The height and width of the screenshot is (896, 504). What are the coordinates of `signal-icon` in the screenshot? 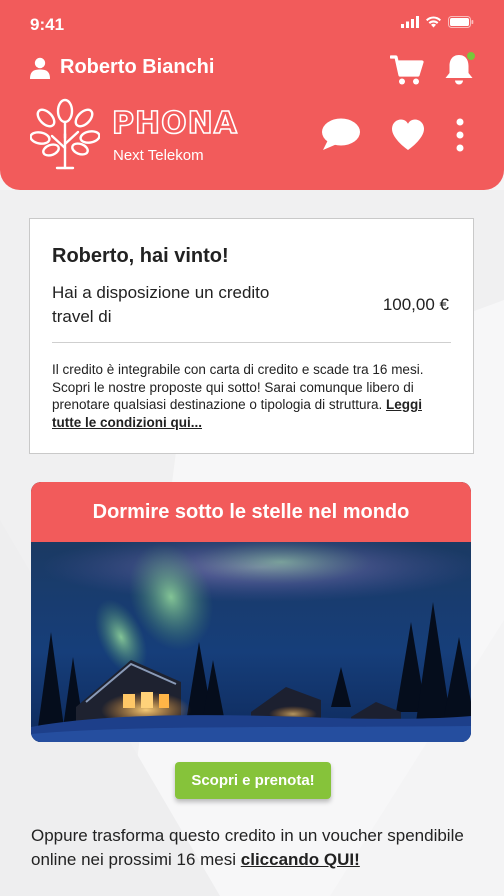 It's located at (410, 22).